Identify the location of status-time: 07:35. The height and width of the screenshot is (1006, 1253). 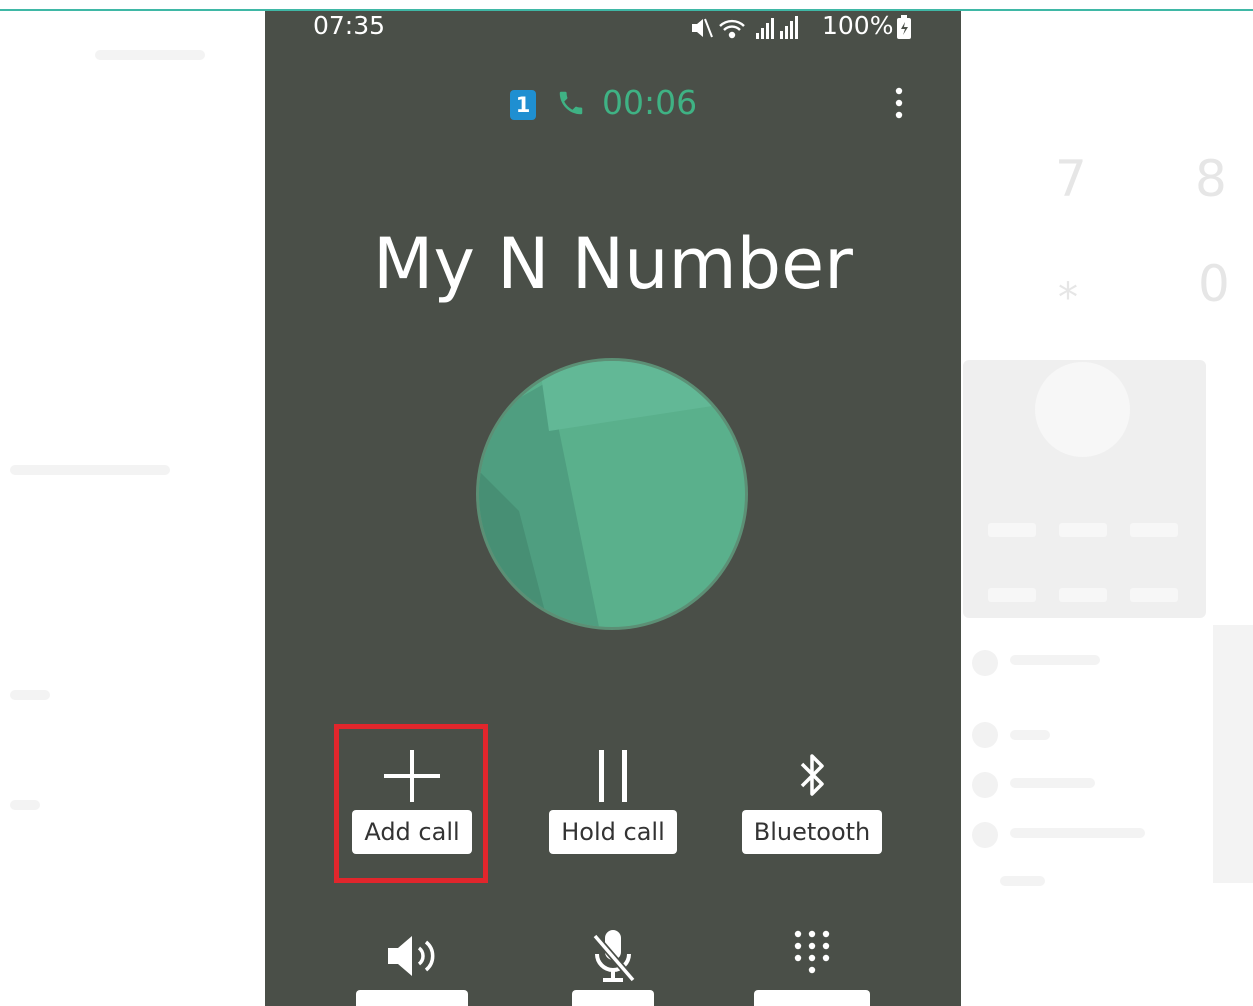
(349, 25).